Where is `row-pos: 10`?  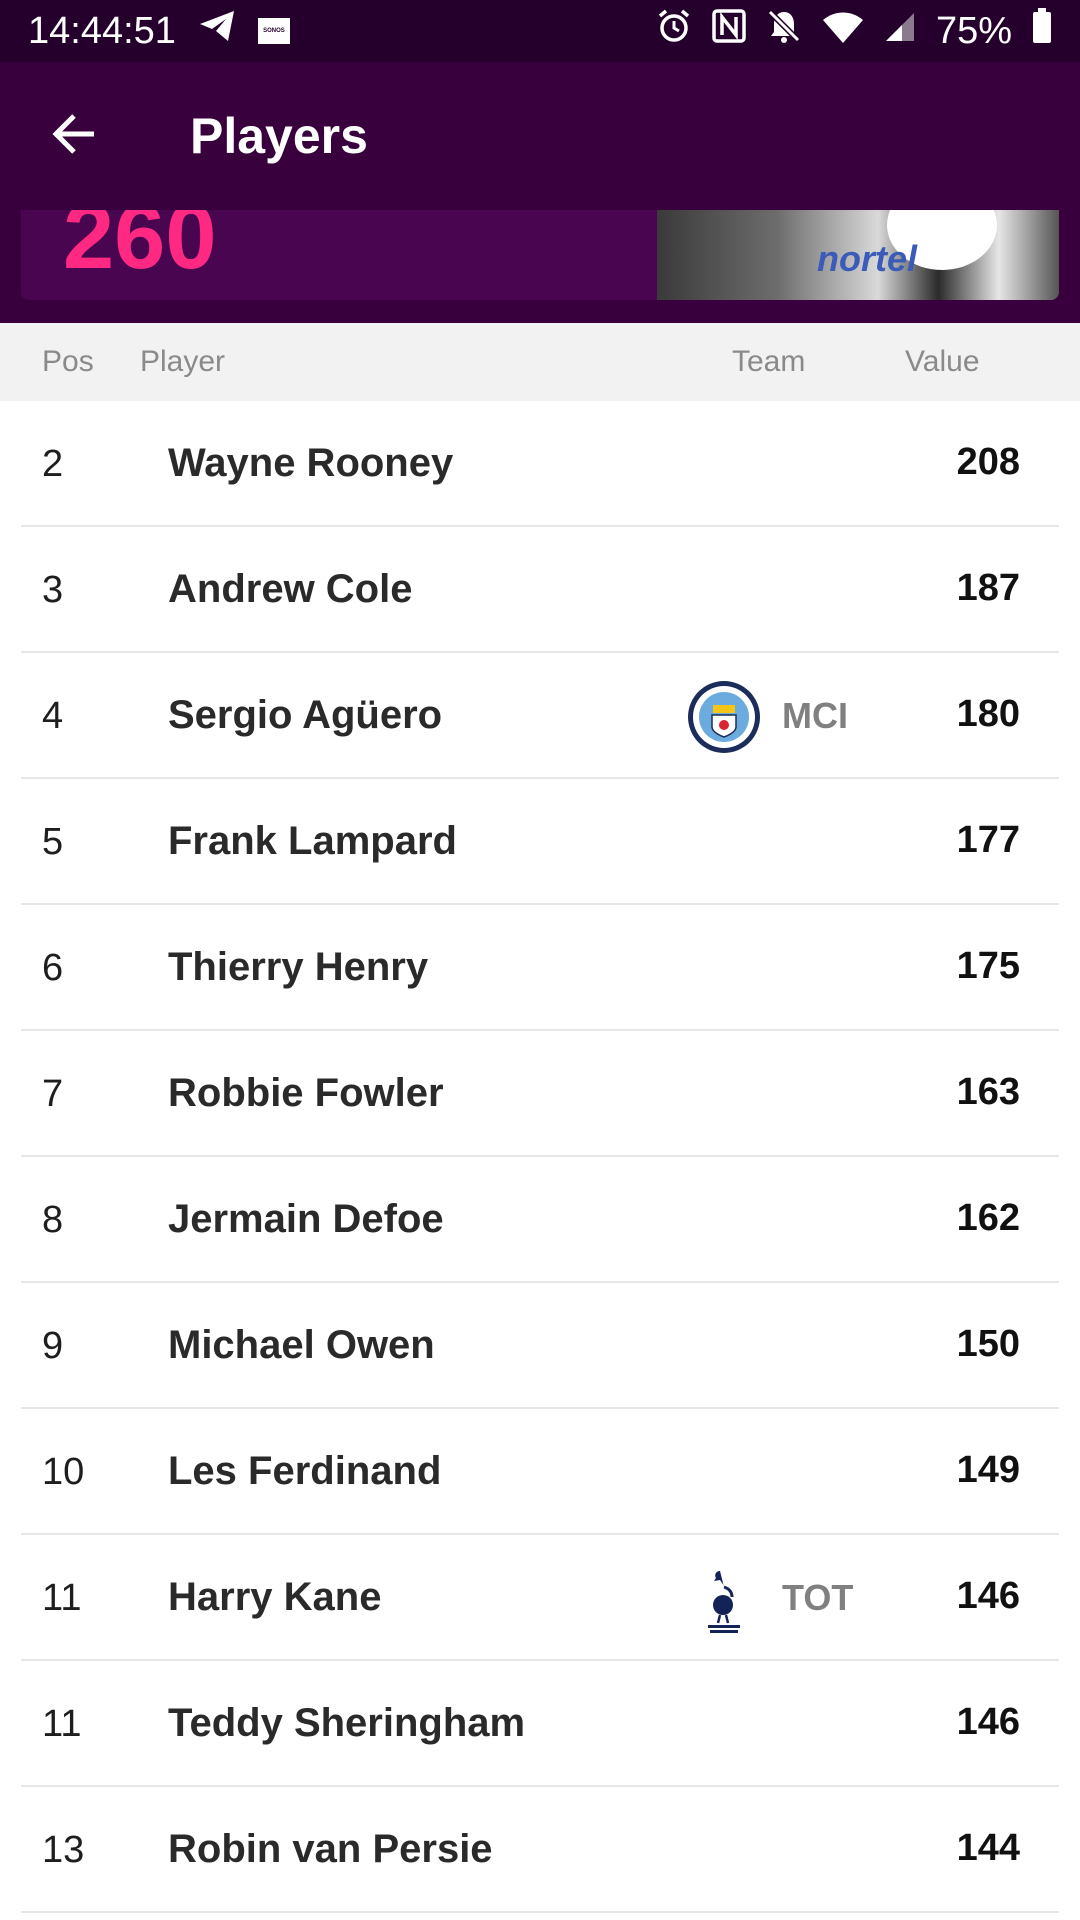 row-pos: 10 is located at coordinates (63, 1472).